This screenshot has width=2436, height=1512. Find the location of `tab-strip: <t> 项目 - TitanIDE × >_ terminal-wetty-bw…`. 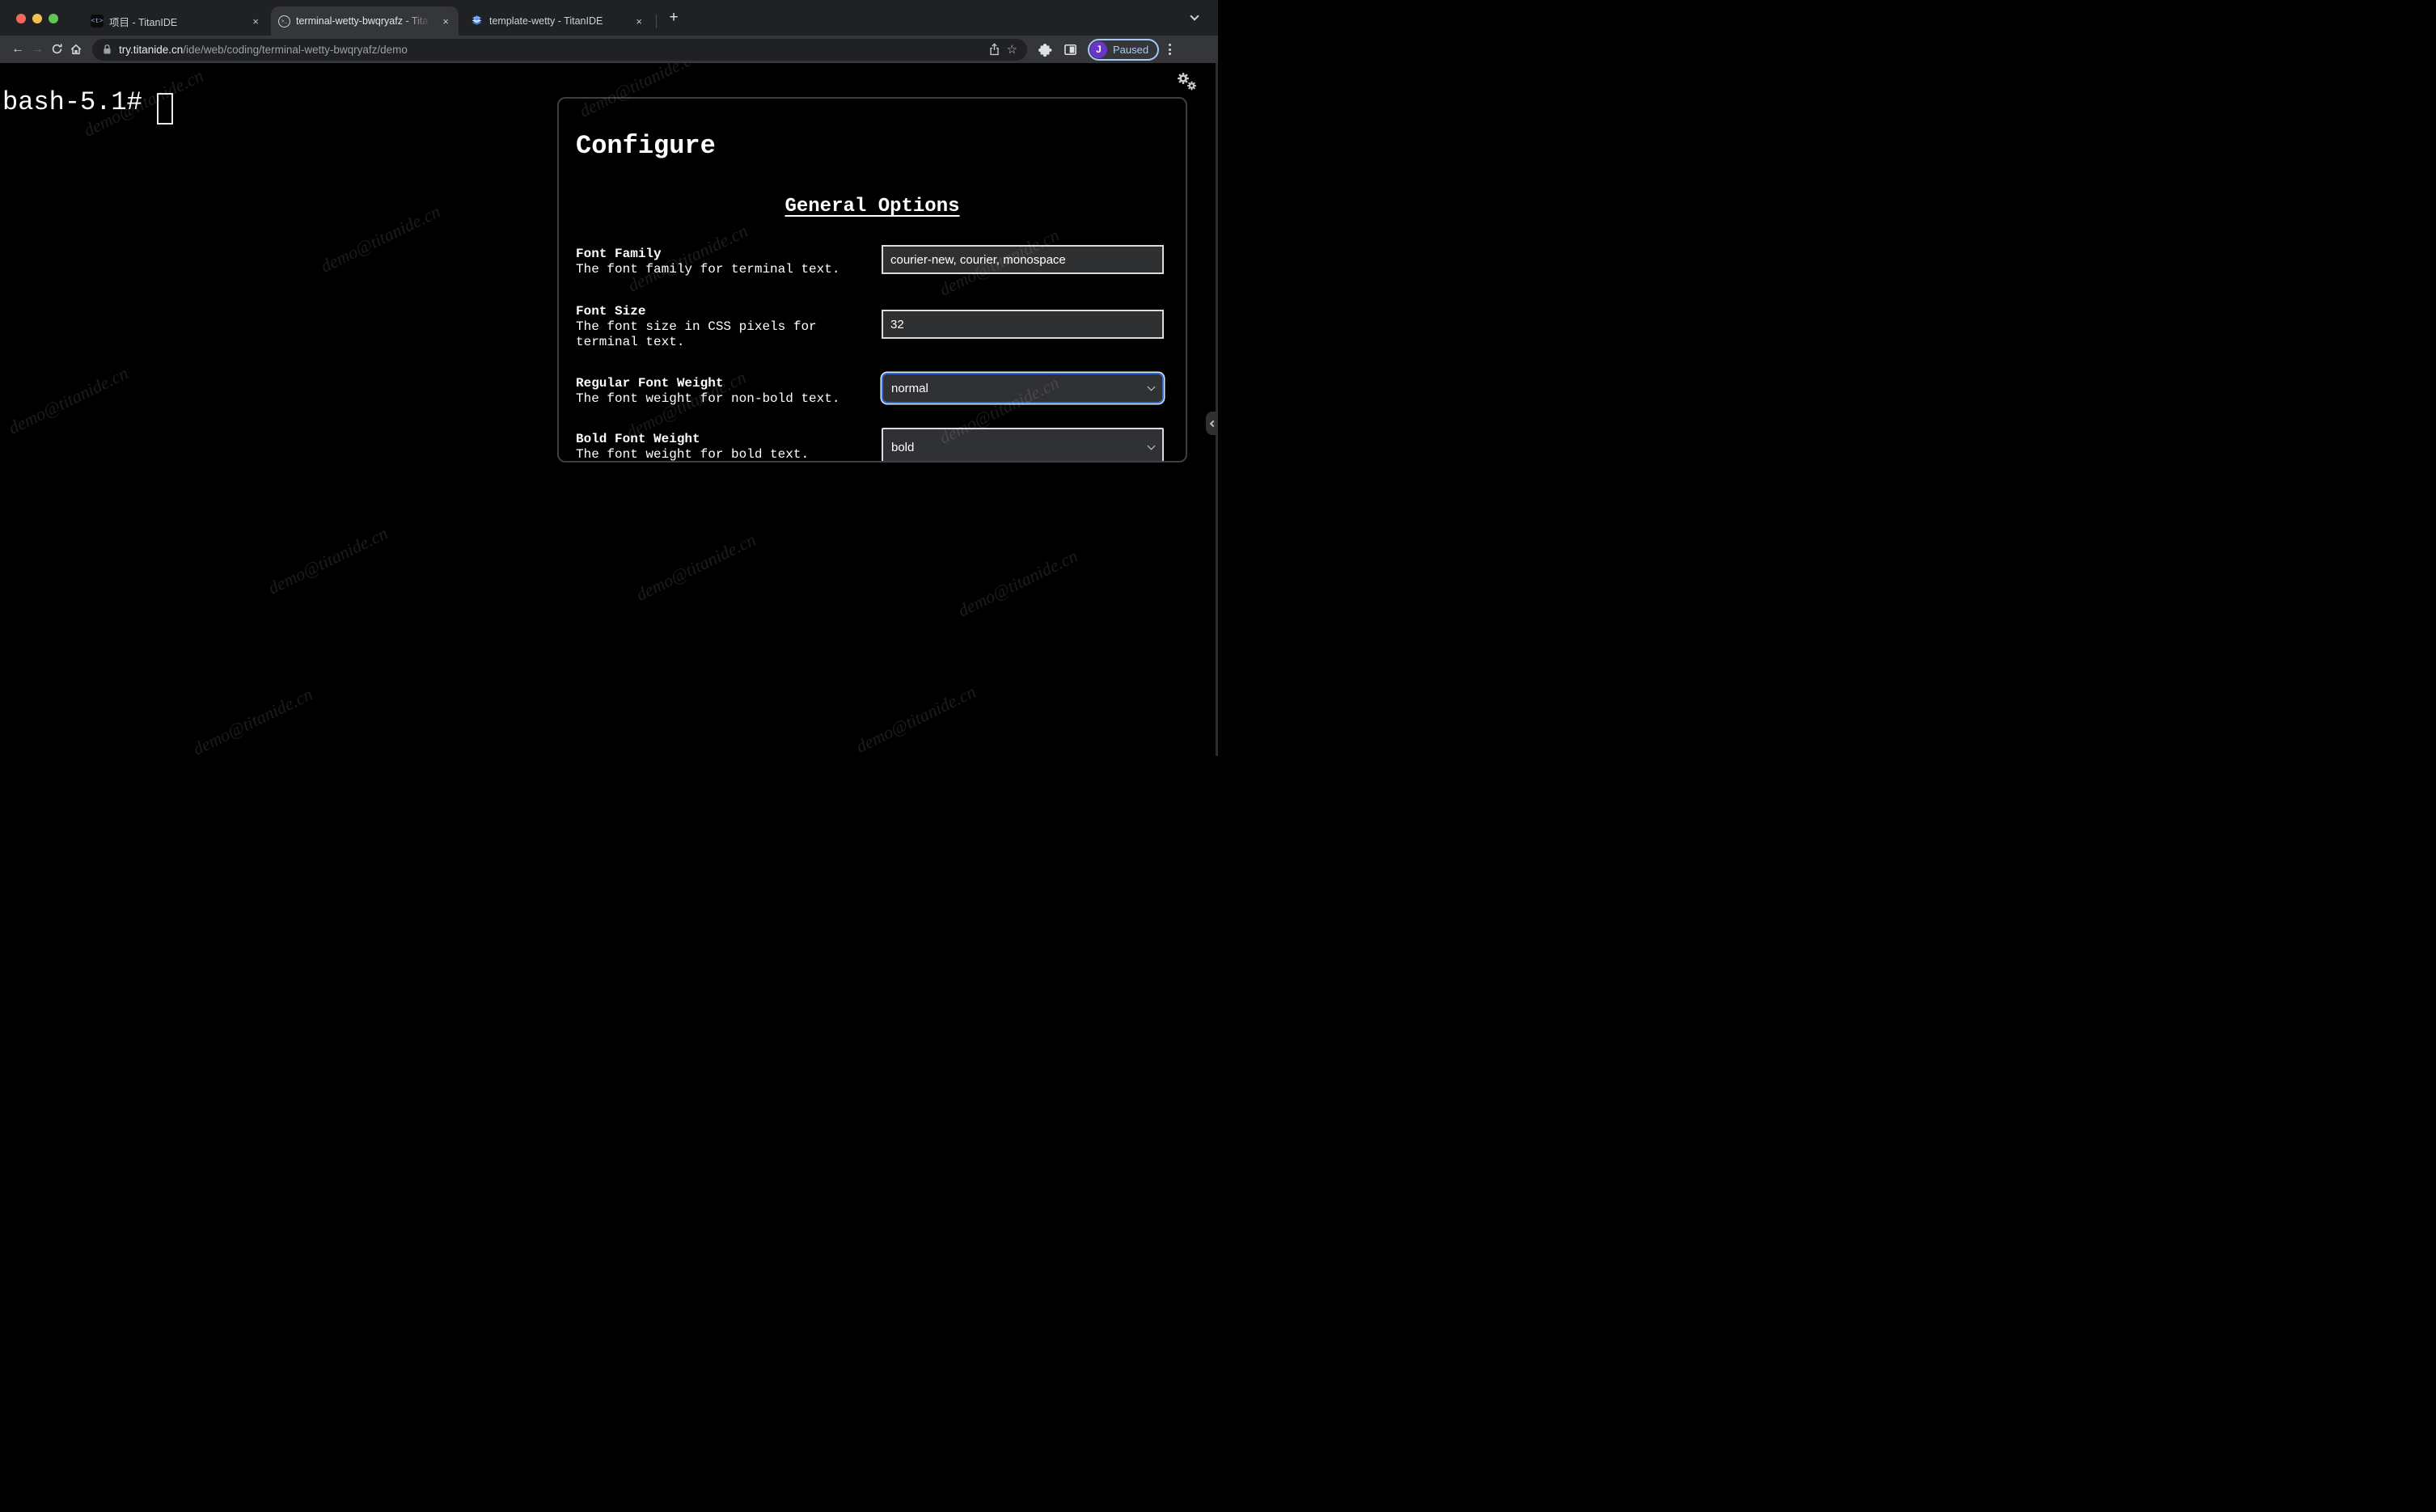

tab-strip: <t> 项目 - TitanIDE × >_ terminal-wetty-bw… is located at coordinates (609, 18).